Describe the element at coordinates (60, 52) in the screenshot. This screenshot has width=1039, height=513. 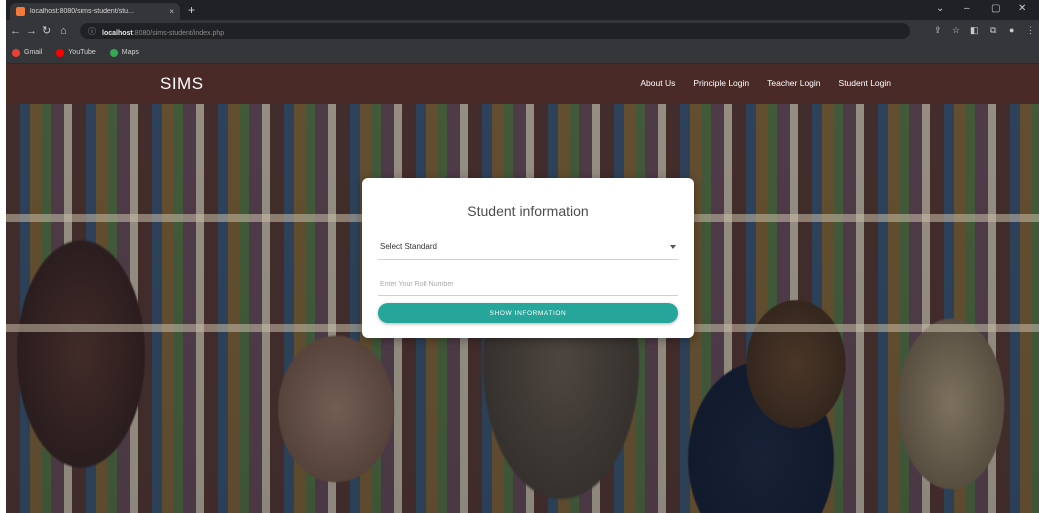
I see `youtube-icon` at that location.